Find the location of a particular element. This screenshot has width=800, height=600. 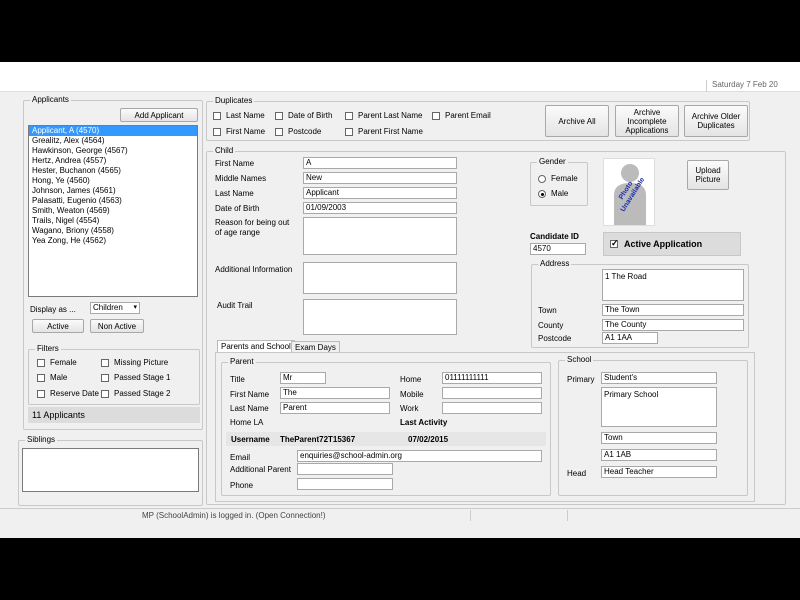

filter-reserve-date: Reserve Date is located at coordinates (68, 393).